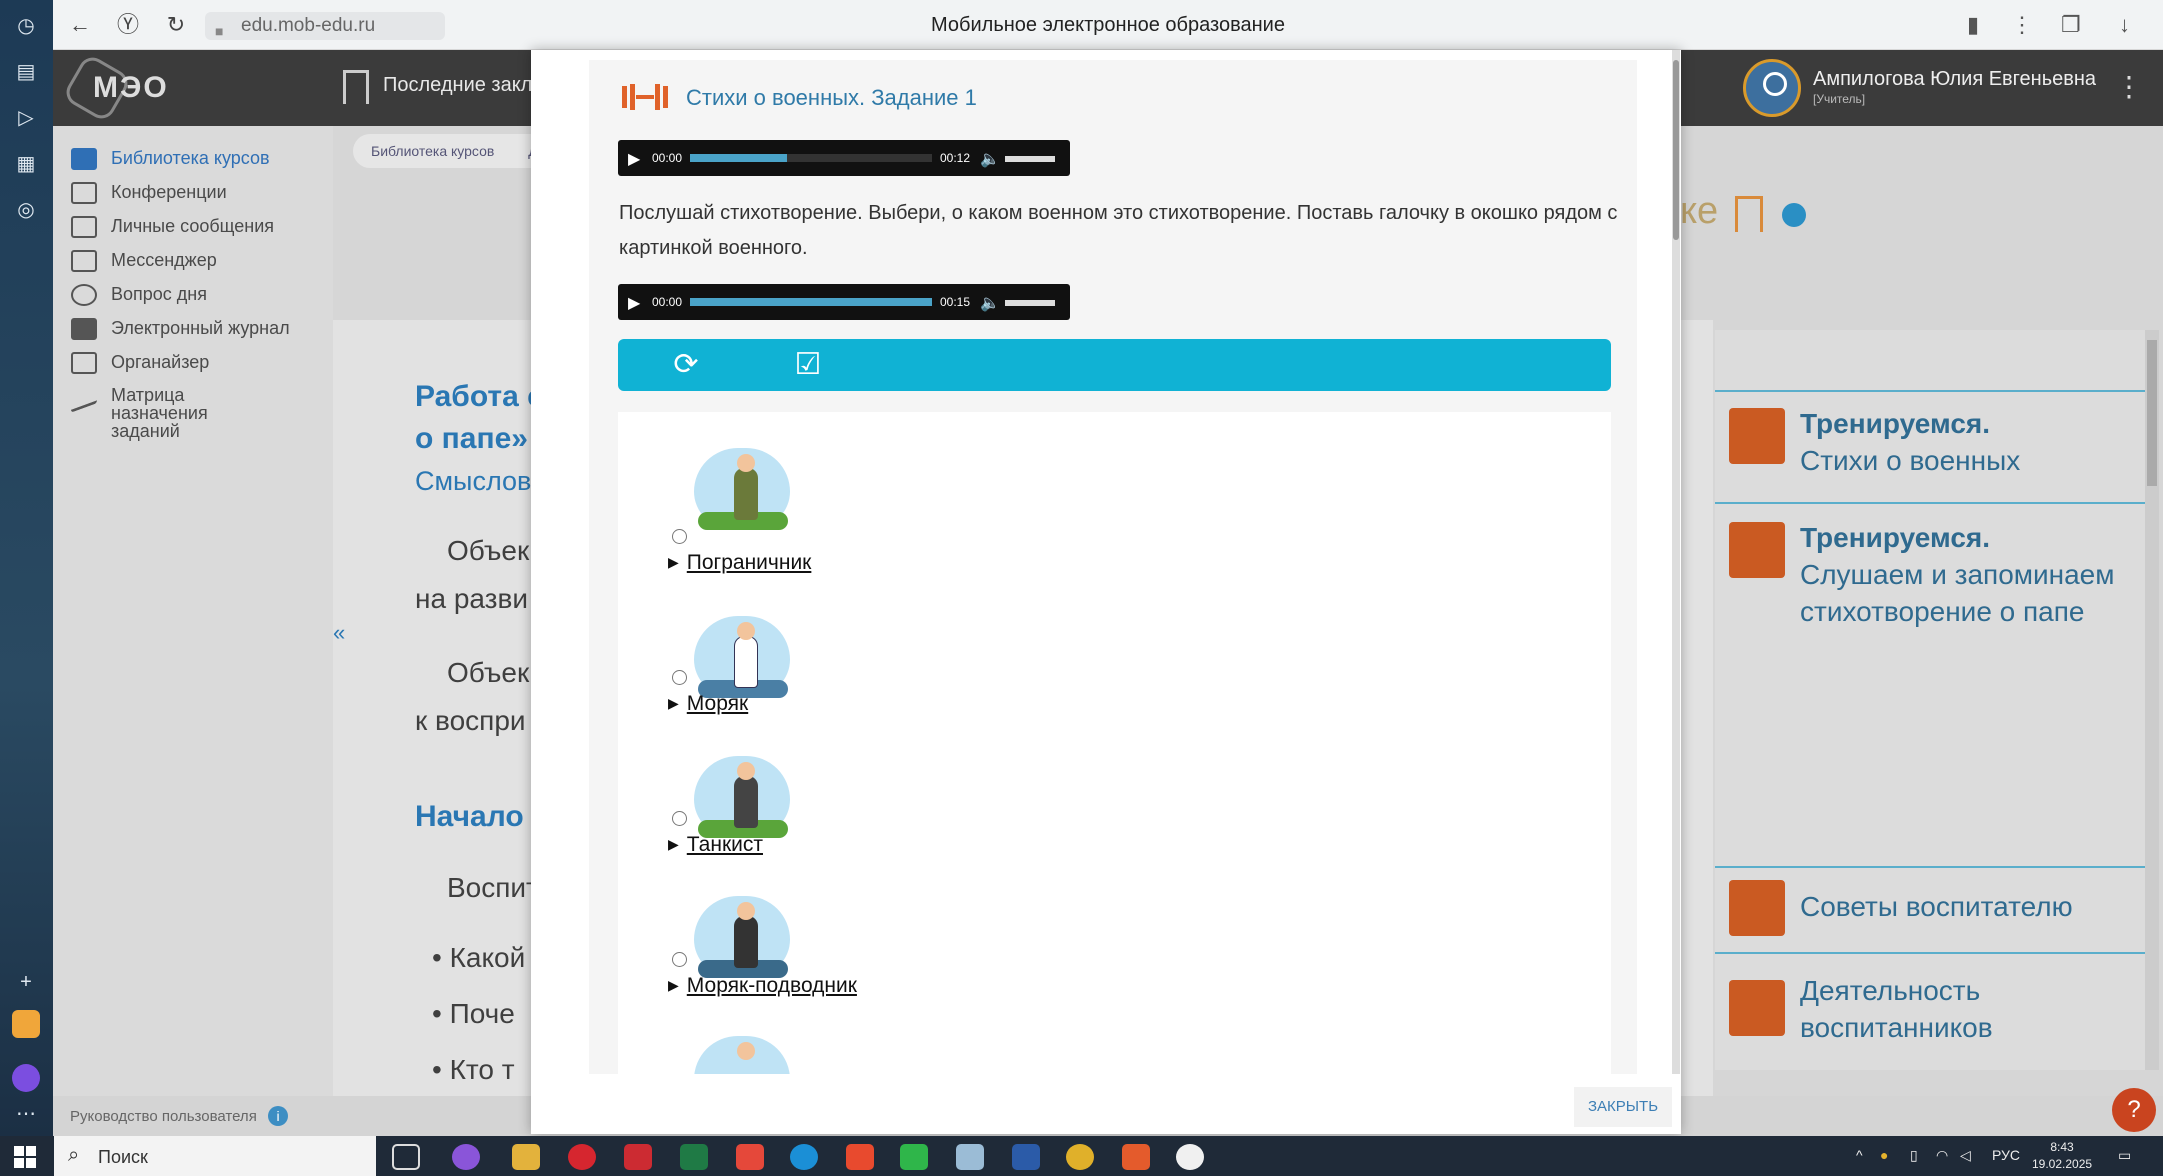 The image size is (2163, 1176). Describe the element at coordinates (526, 1157) in the screenshot. I see `file-explorer-icon` at that location.